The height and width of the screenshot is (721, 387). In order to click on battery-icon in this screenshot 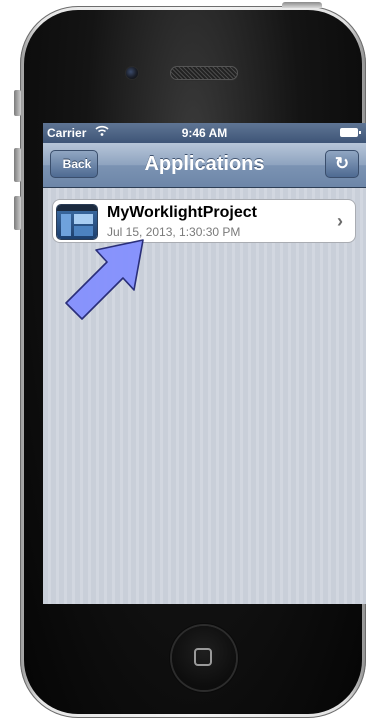, I will do `click(350, 132)`.